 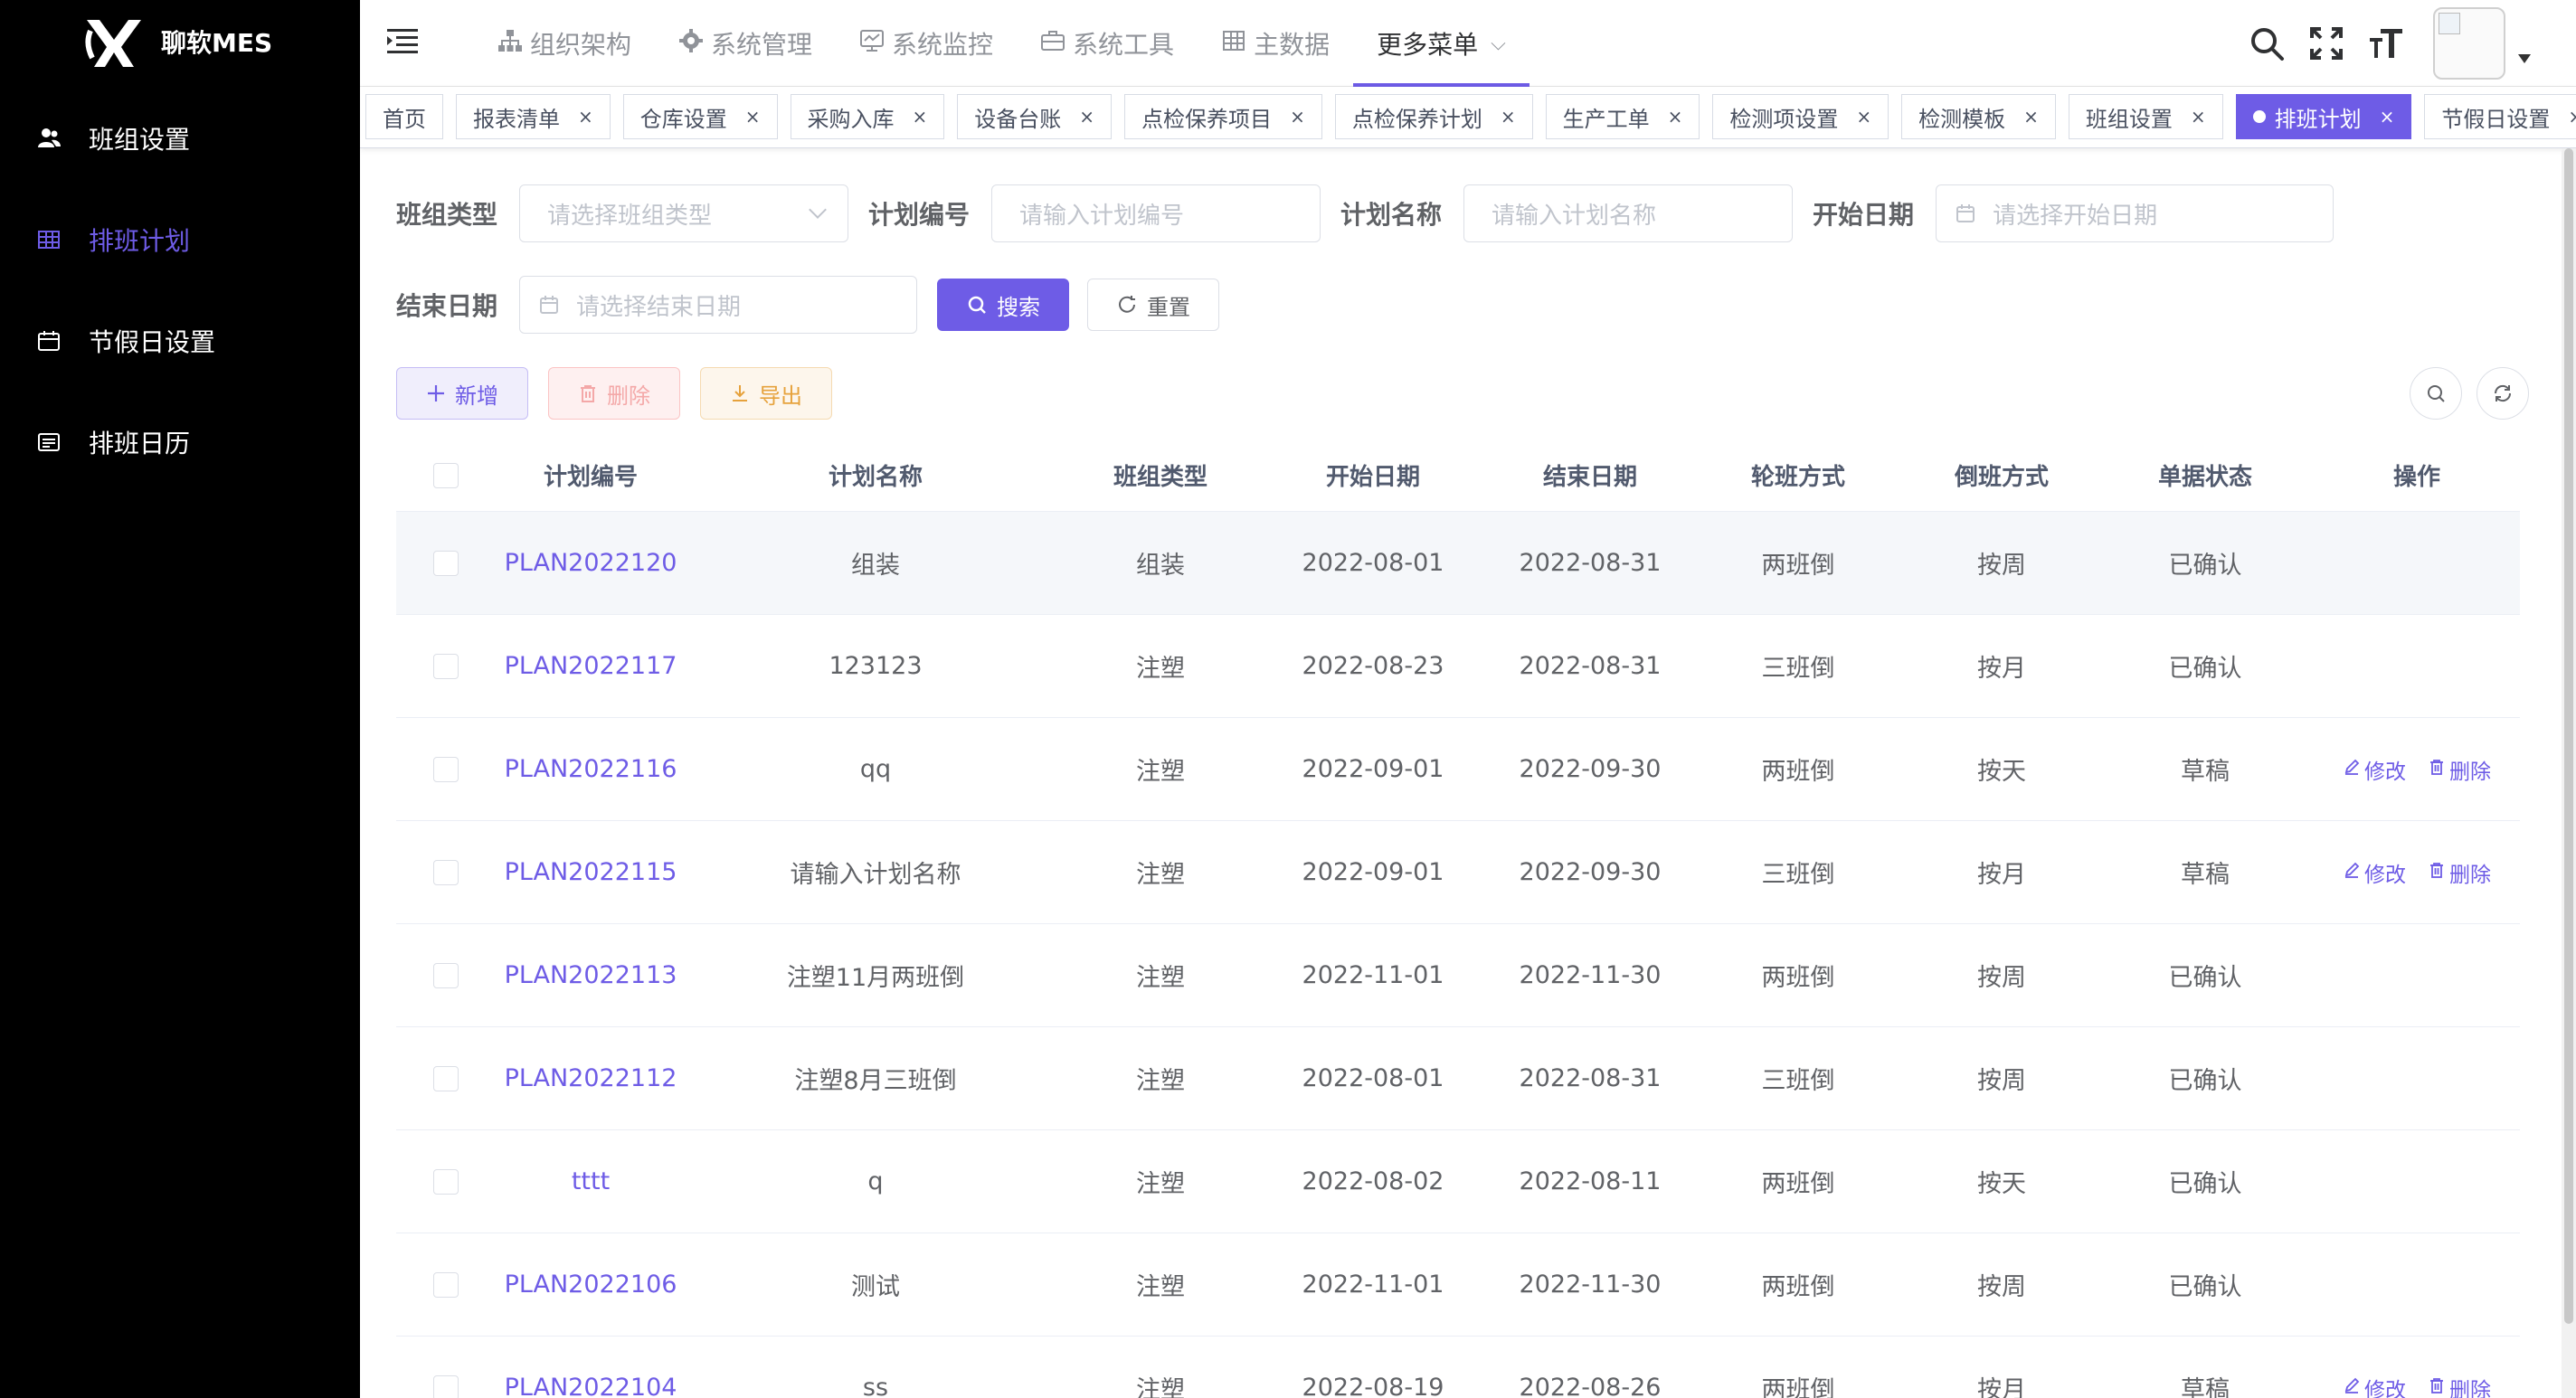 What do you see at coordinates (684, 213) in the screenshot?
I see `team-type-select: 请选择班组类型` at bounding box center [684, 213].